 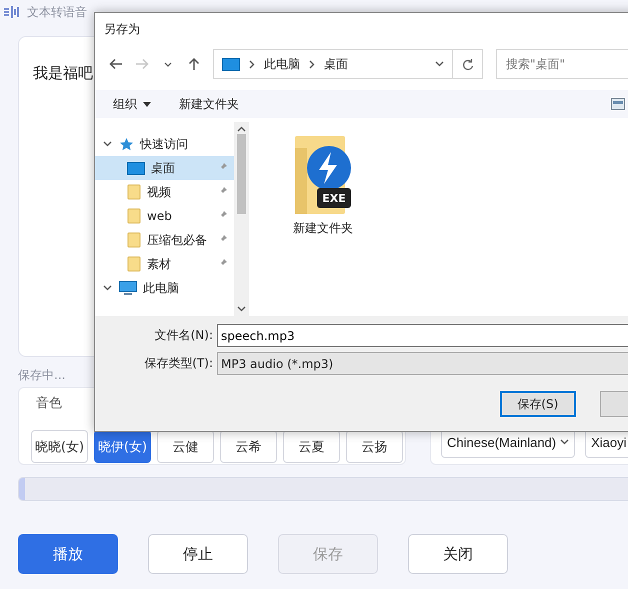 I want to click on dropdown-chevron-icon, so click(x=565, y=442).